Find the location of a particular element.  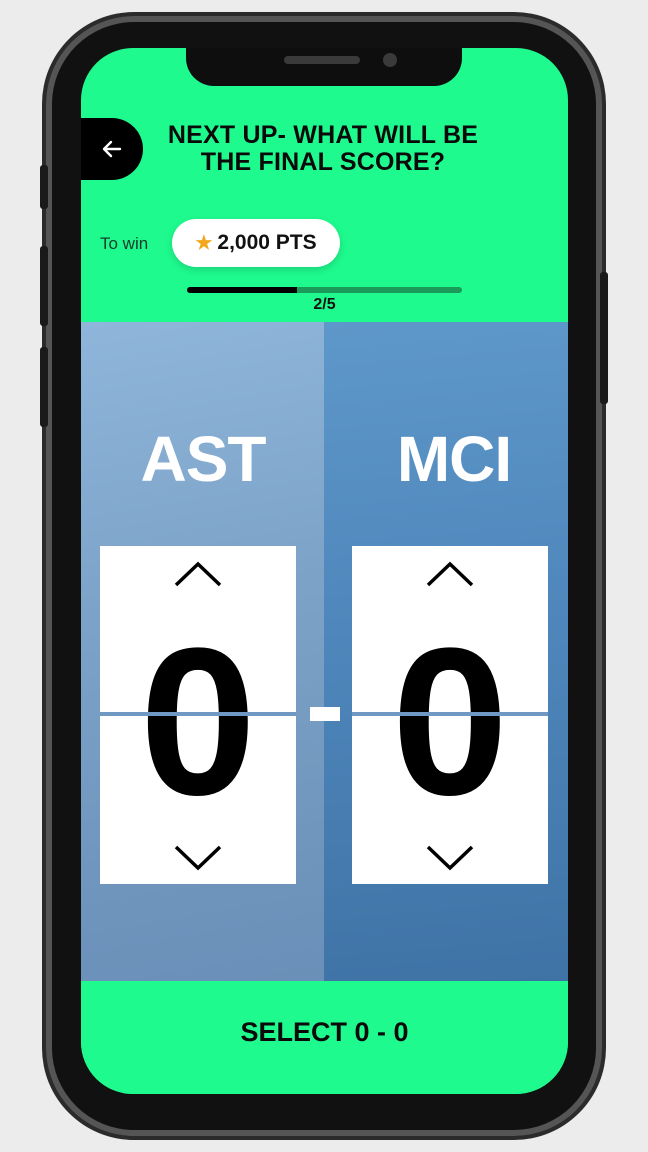

page-title: NEXT UP- WHAT WILL BE THE FINAL SCORE? is located at coordinates (323, 148).